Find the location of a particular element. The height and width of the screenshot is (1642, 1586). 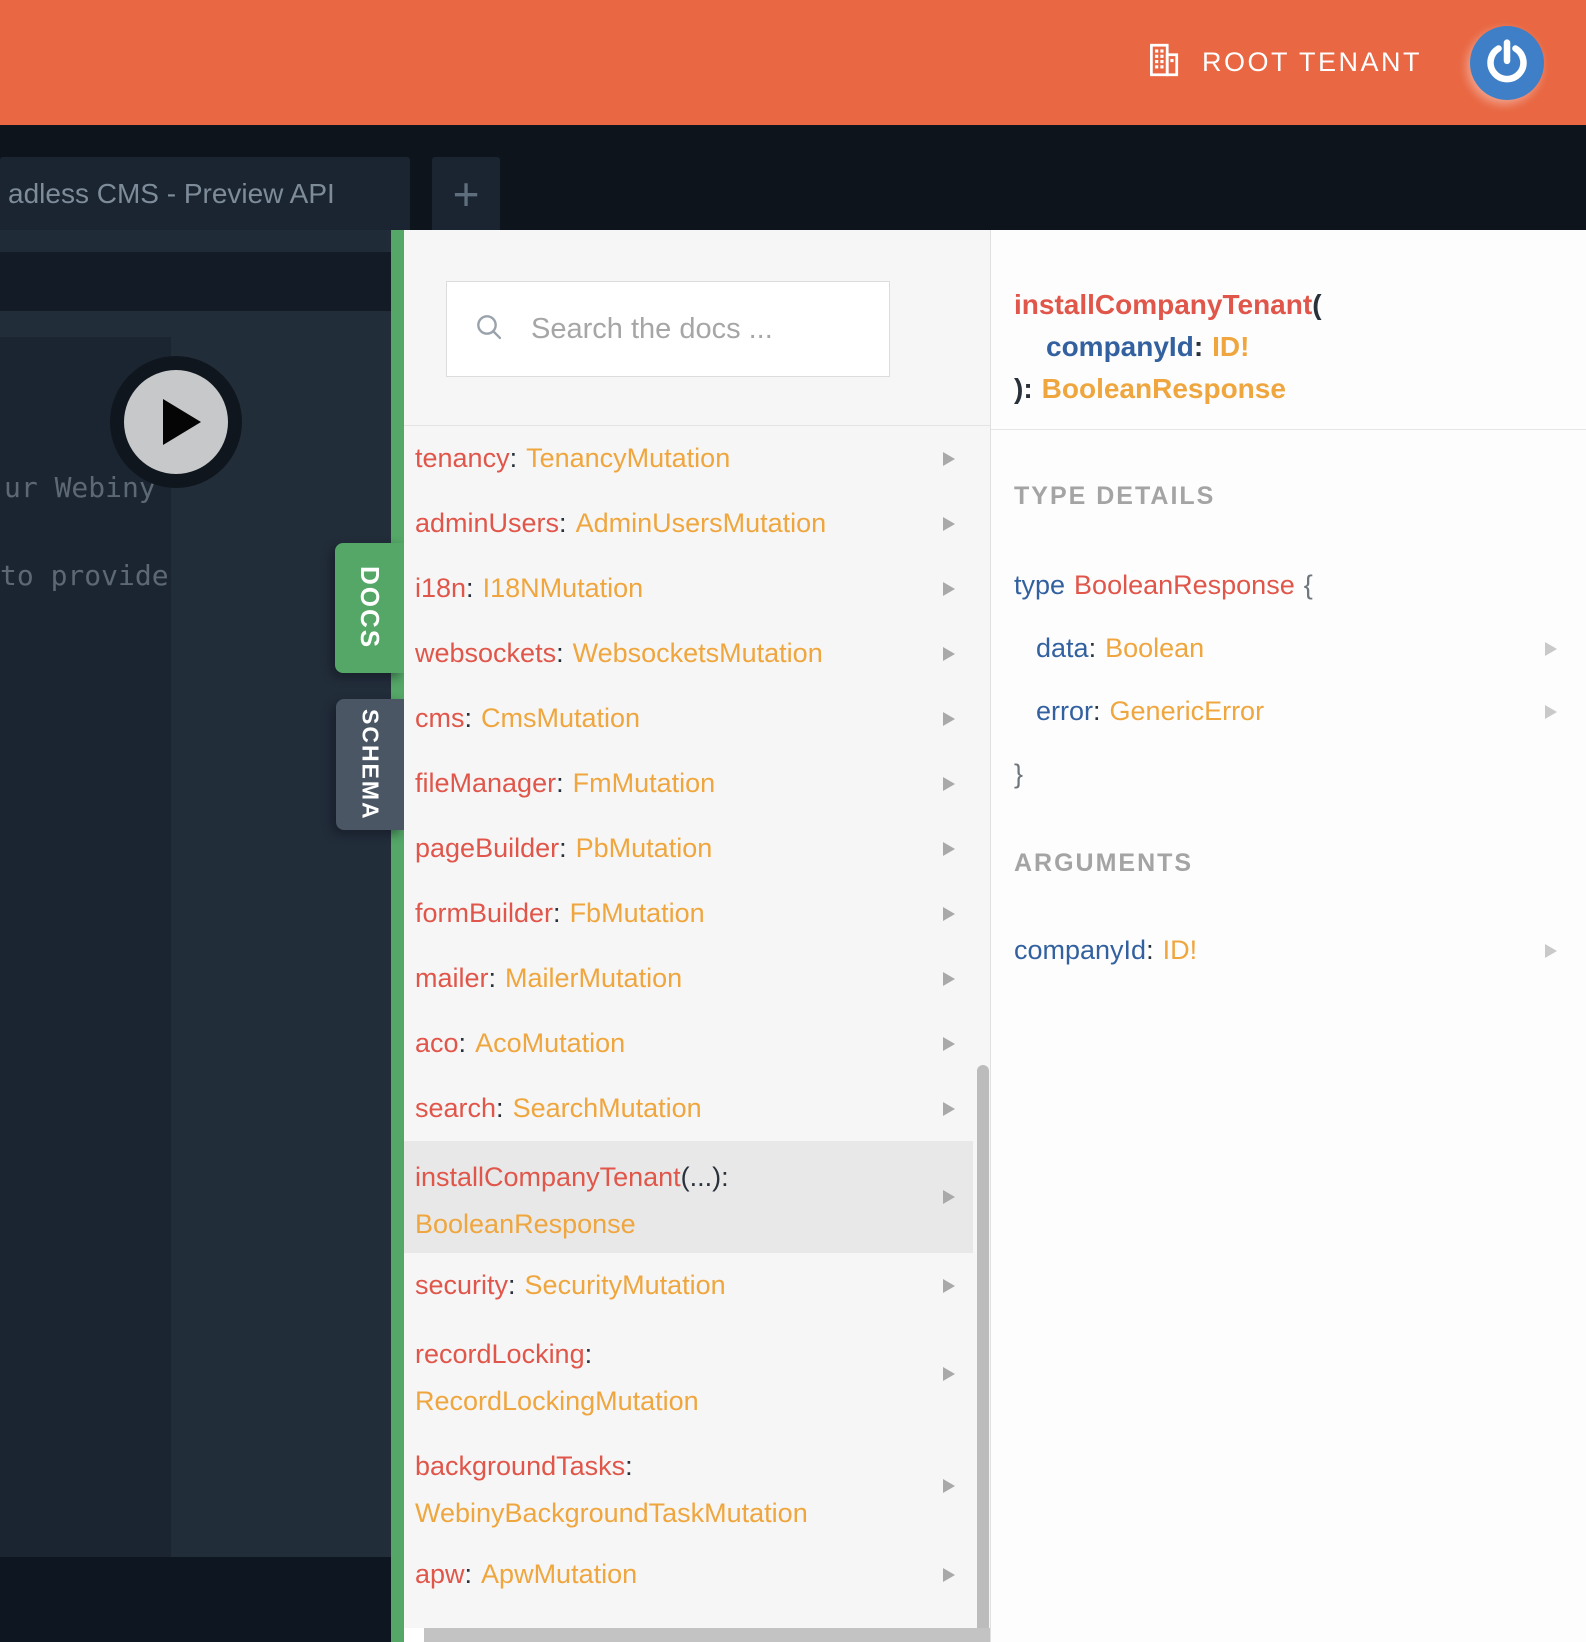

argument-row-companyId: companyId: ID! is located at coordinates (1288, 950).